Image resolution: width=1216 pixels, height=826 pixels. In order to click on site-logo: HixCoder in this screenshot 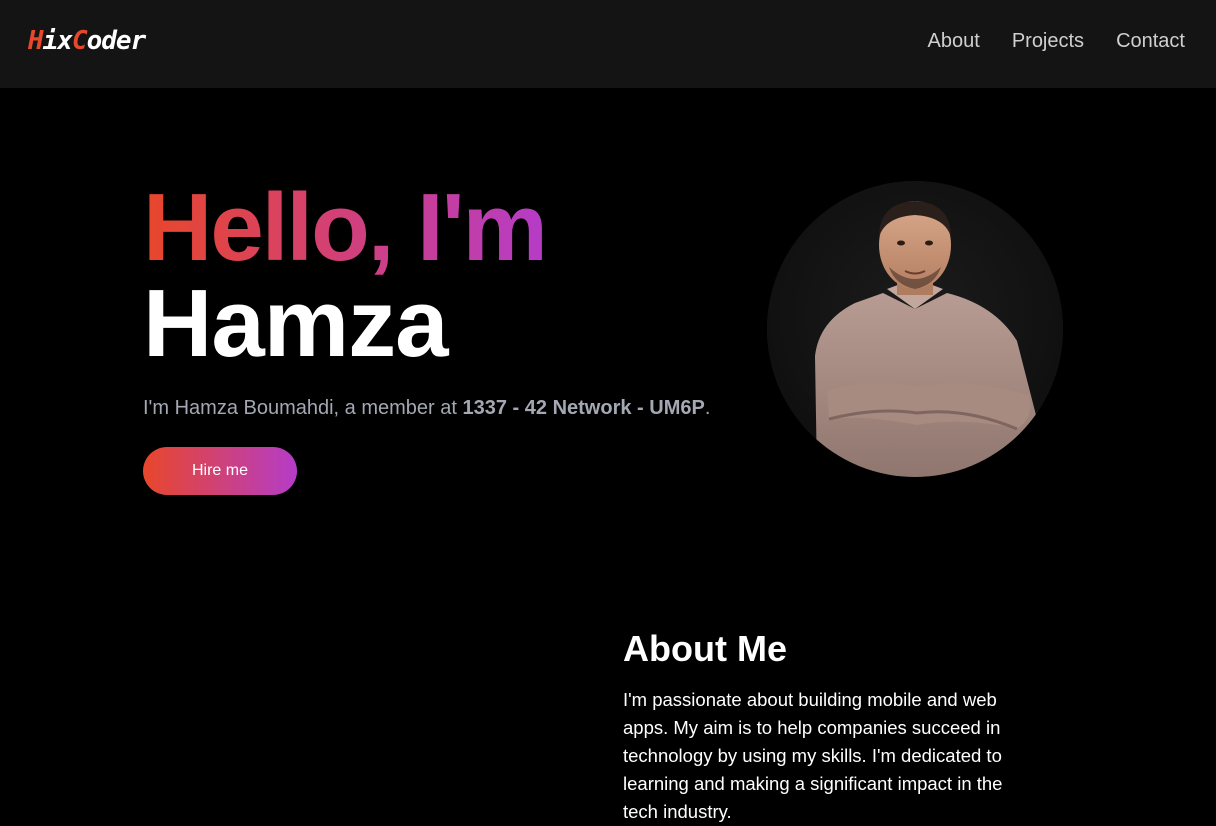, I will do `click(87, 41)`.